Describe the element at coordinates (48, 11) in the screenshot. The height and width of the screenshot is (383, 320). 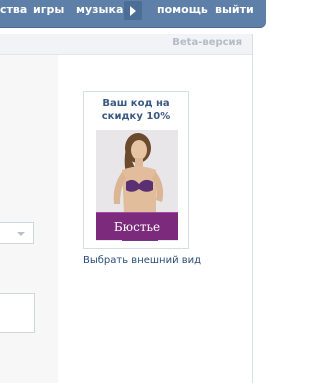
I see `nav-item-games: игры` at that location.